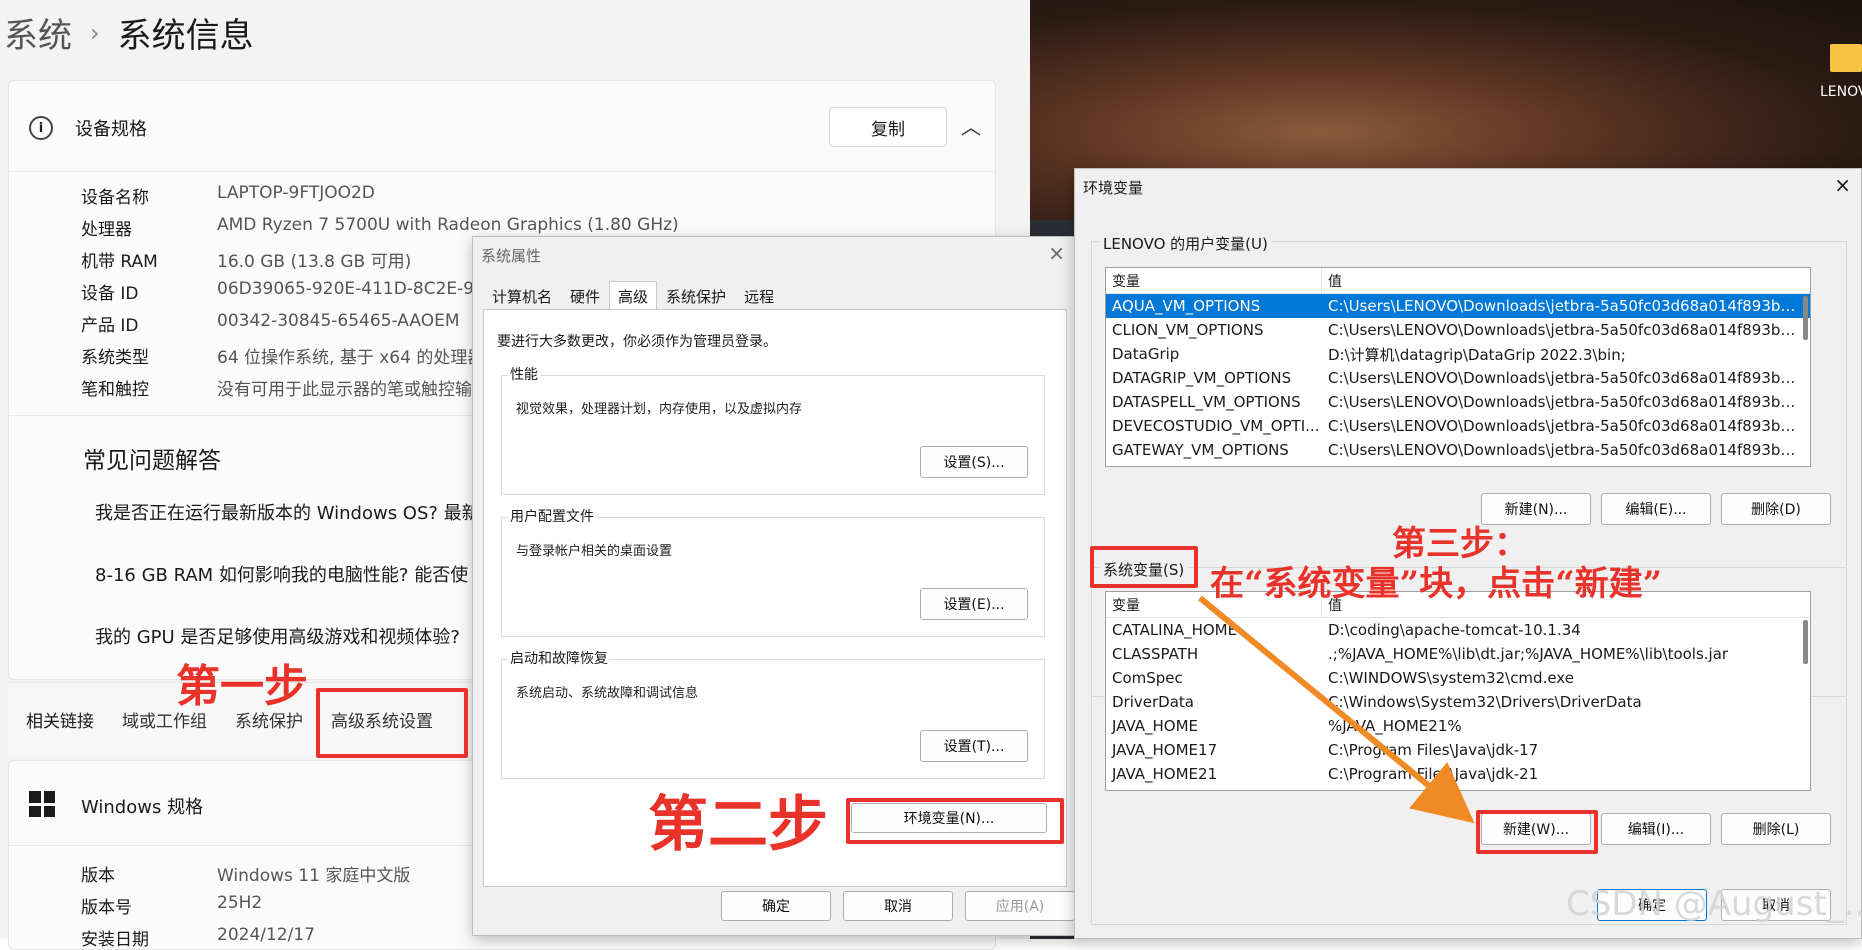 This screenshot has height=950, width=1862. What do you see at coordinates (1336, 709) in the screenshot?
I see `annotation-arrow` at bounding box center [1336, 709].